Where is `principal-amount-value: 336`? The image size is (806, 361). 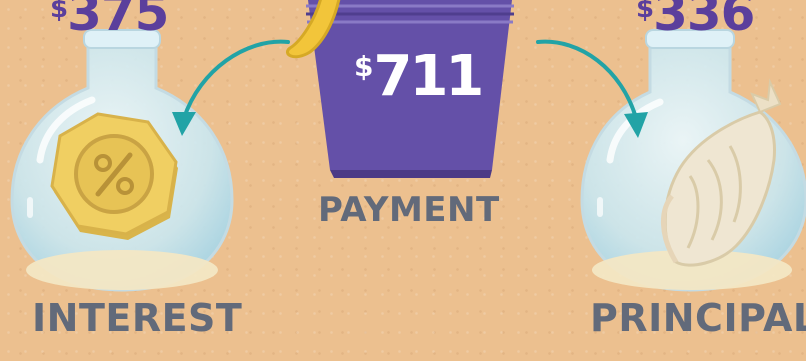 principal-amount-value: 336 is located at coordinates (704, 21).